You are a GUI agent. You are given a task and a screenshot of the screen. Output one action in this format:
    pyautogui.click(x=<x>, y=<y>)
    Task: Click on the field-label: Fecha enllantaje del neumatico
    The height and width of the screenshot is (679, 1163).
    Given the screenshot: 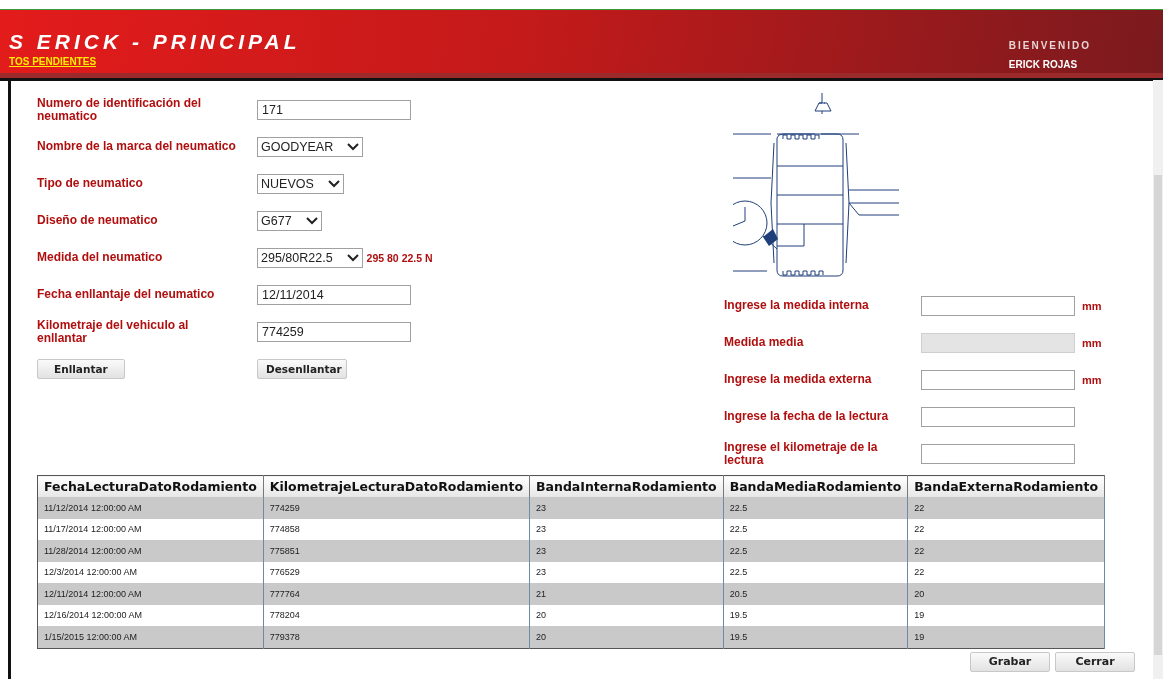 What is the action you would take?
    pyautogui.click(x=126, y=294)
    